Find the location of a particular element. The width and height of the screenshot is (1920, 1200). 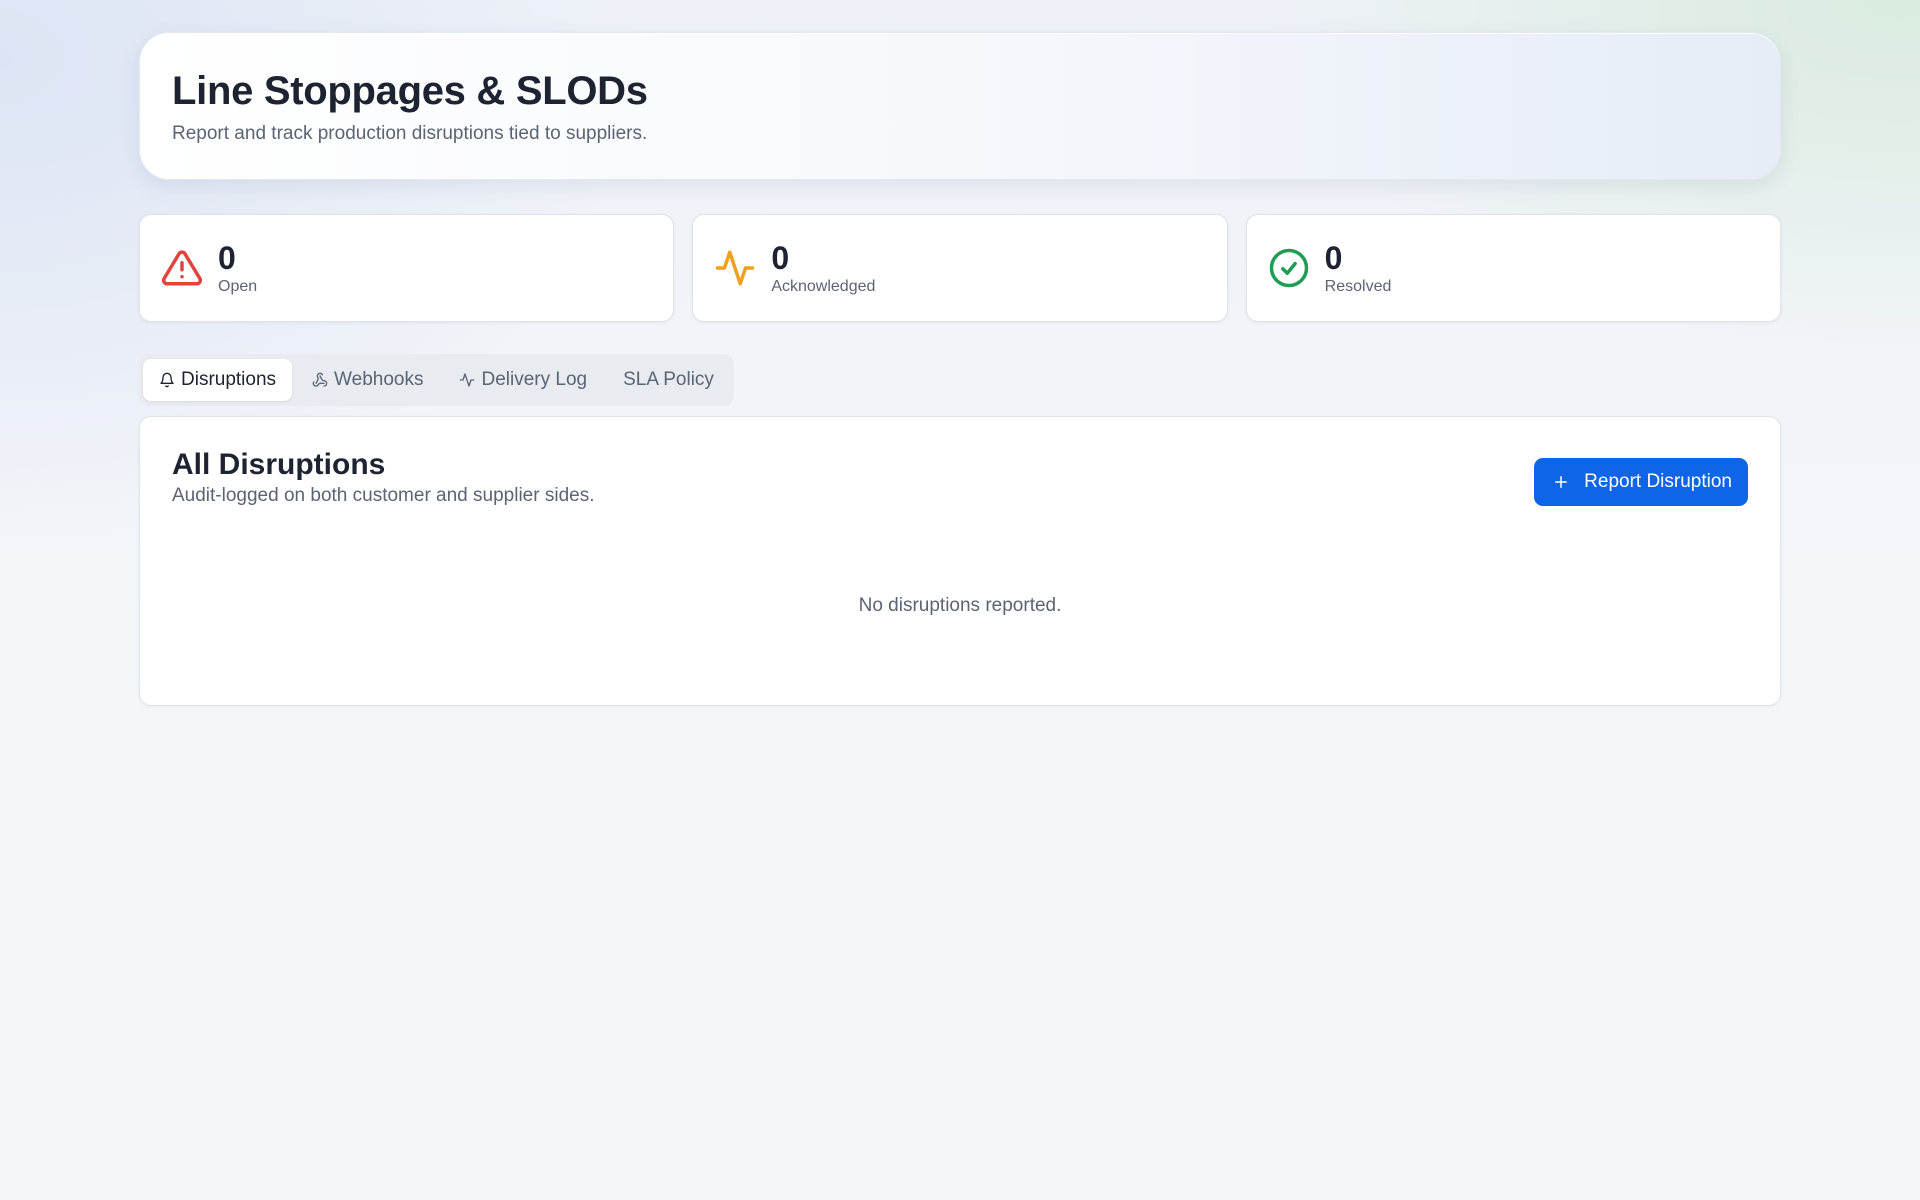

stat-card-acknowledged: 0 Acknowledged is located at coordinates (960, 268).